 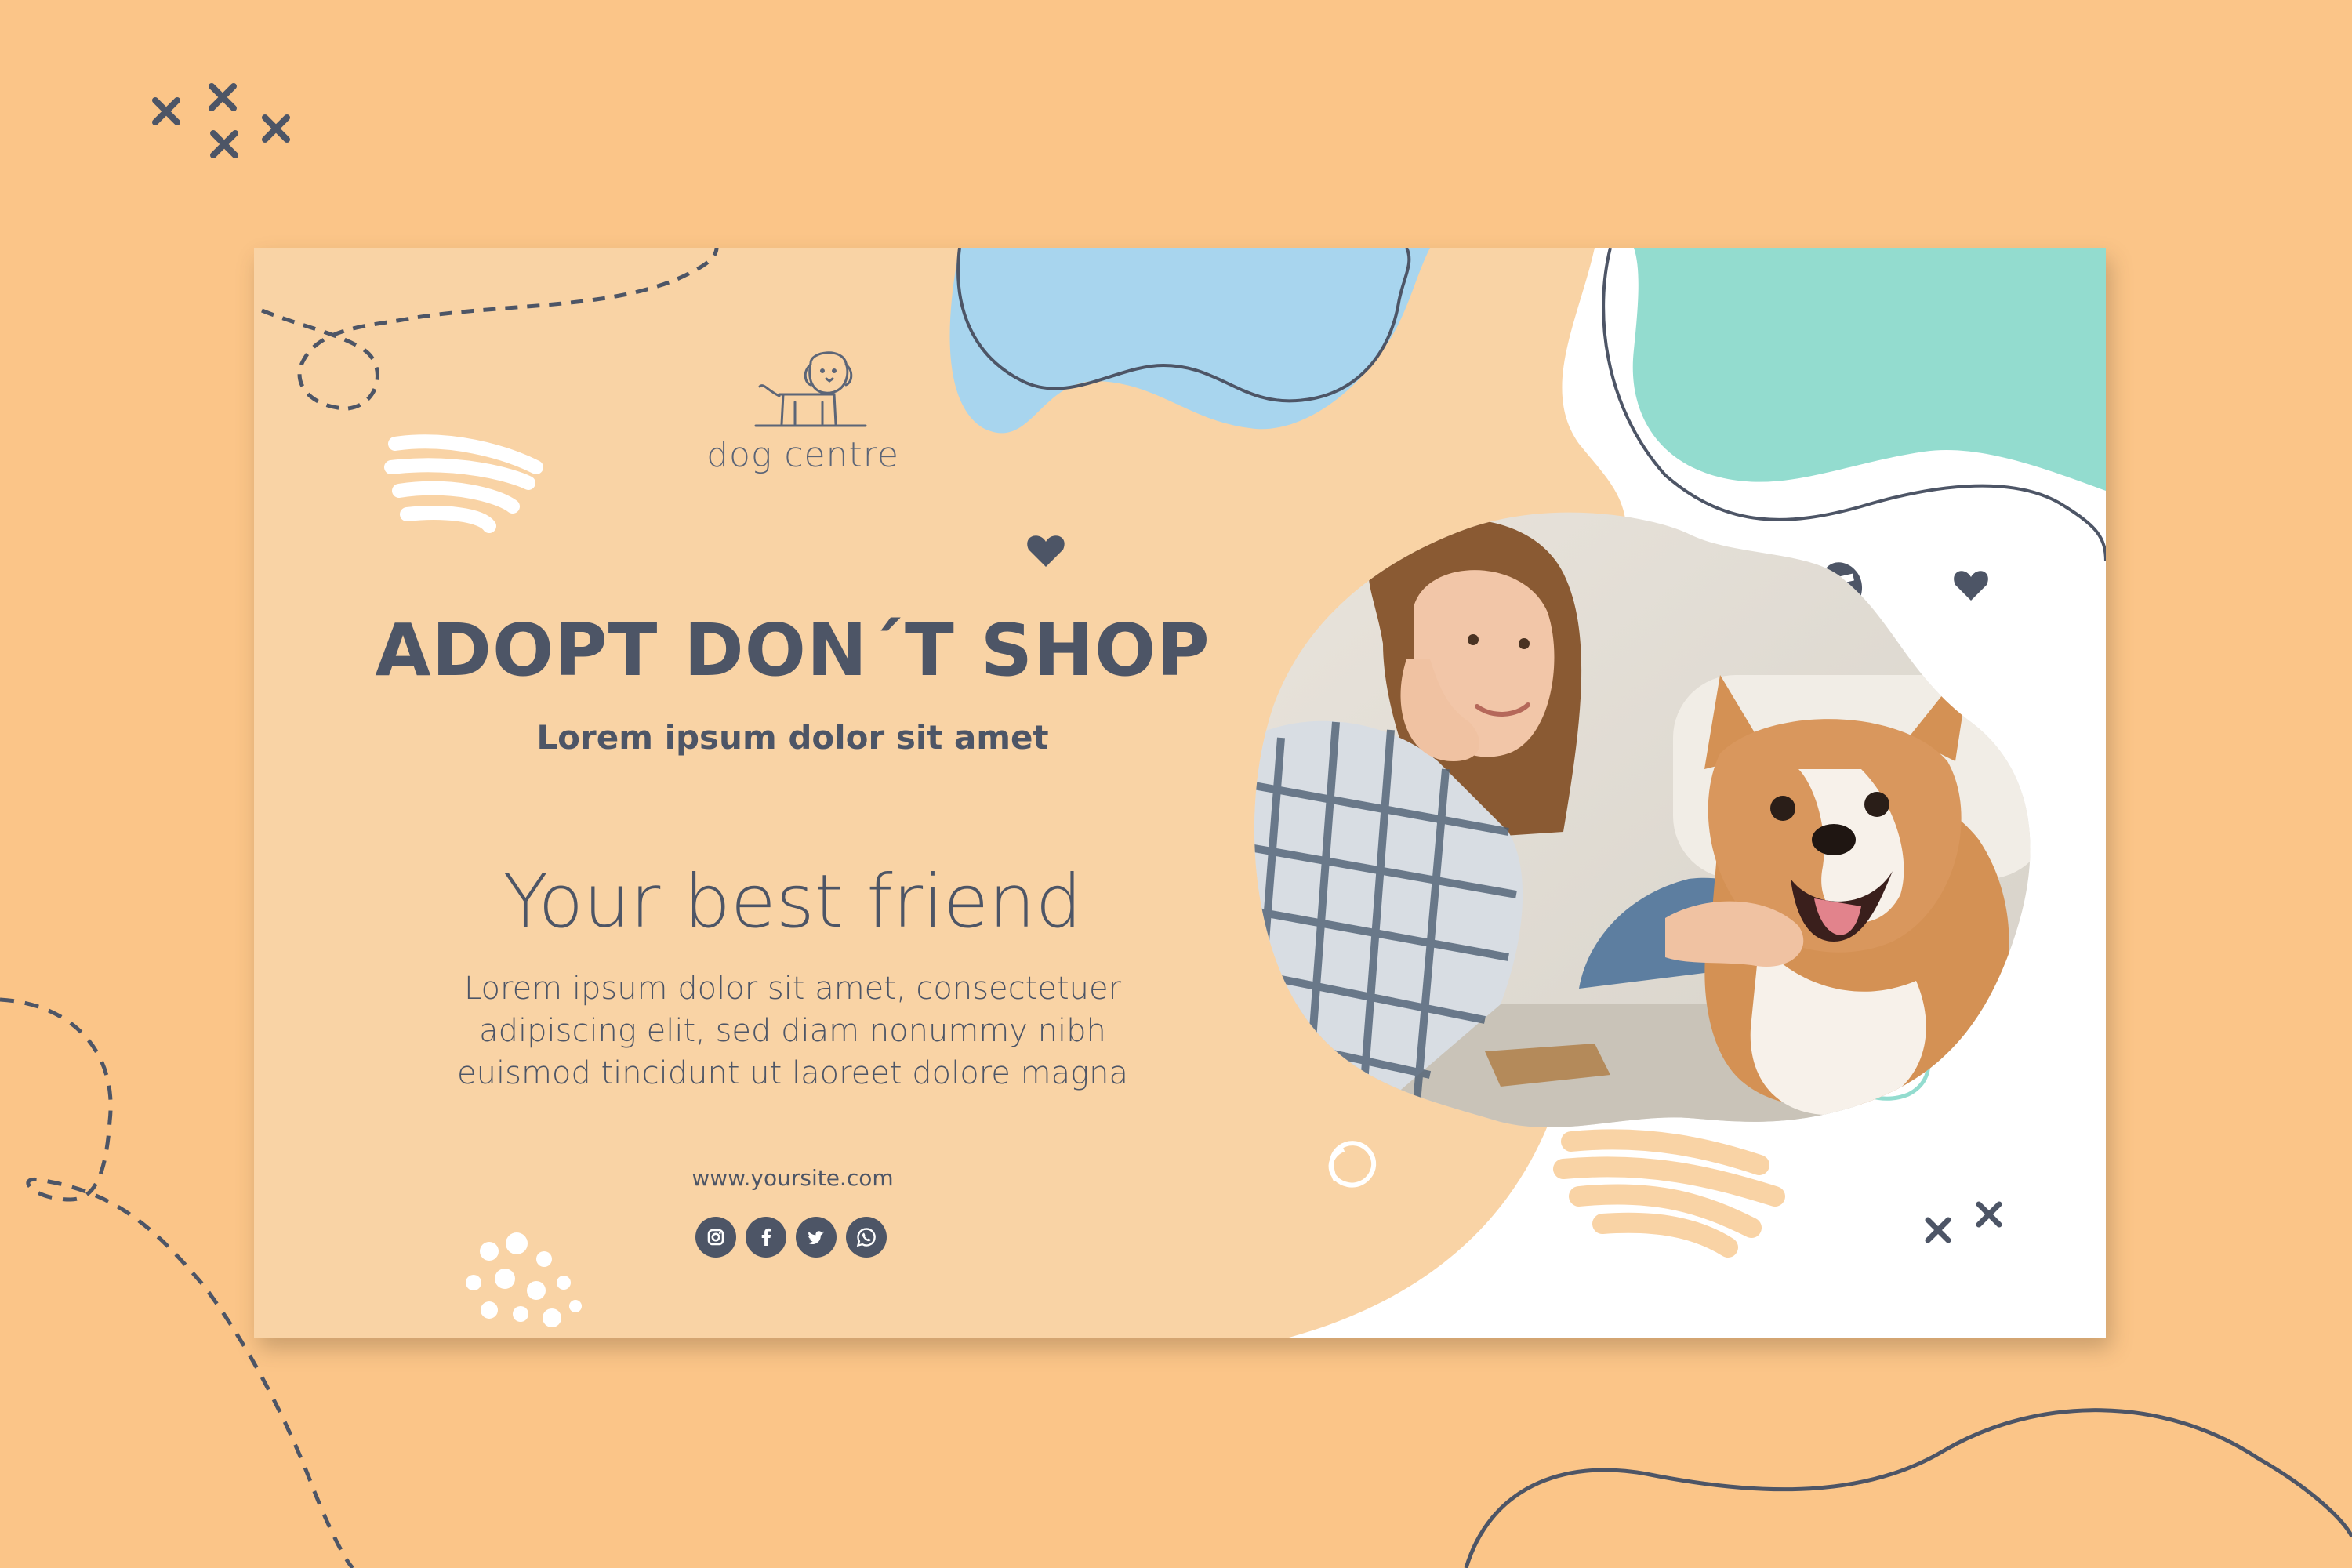 What do you see at coordinates (792, 737) in the screenshot?
I see `subheadline: Lorem ipsum dolor sit amet` at bounding box center [792, 737].